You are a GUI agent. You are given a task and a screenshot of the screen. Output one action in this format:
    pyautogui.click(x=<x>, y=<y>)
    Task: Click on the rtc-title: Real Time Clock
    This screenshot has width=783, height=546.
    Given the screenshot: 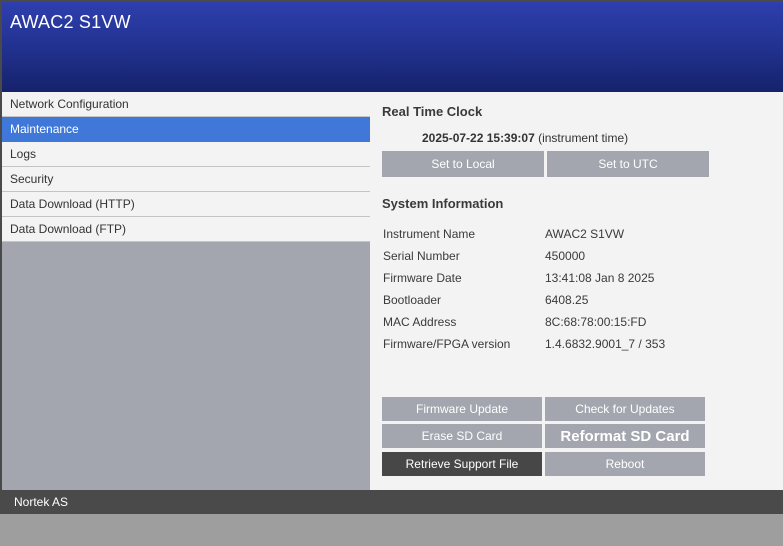 What is the action you would take?
    pyautogui.click(x=432, y=111)
    